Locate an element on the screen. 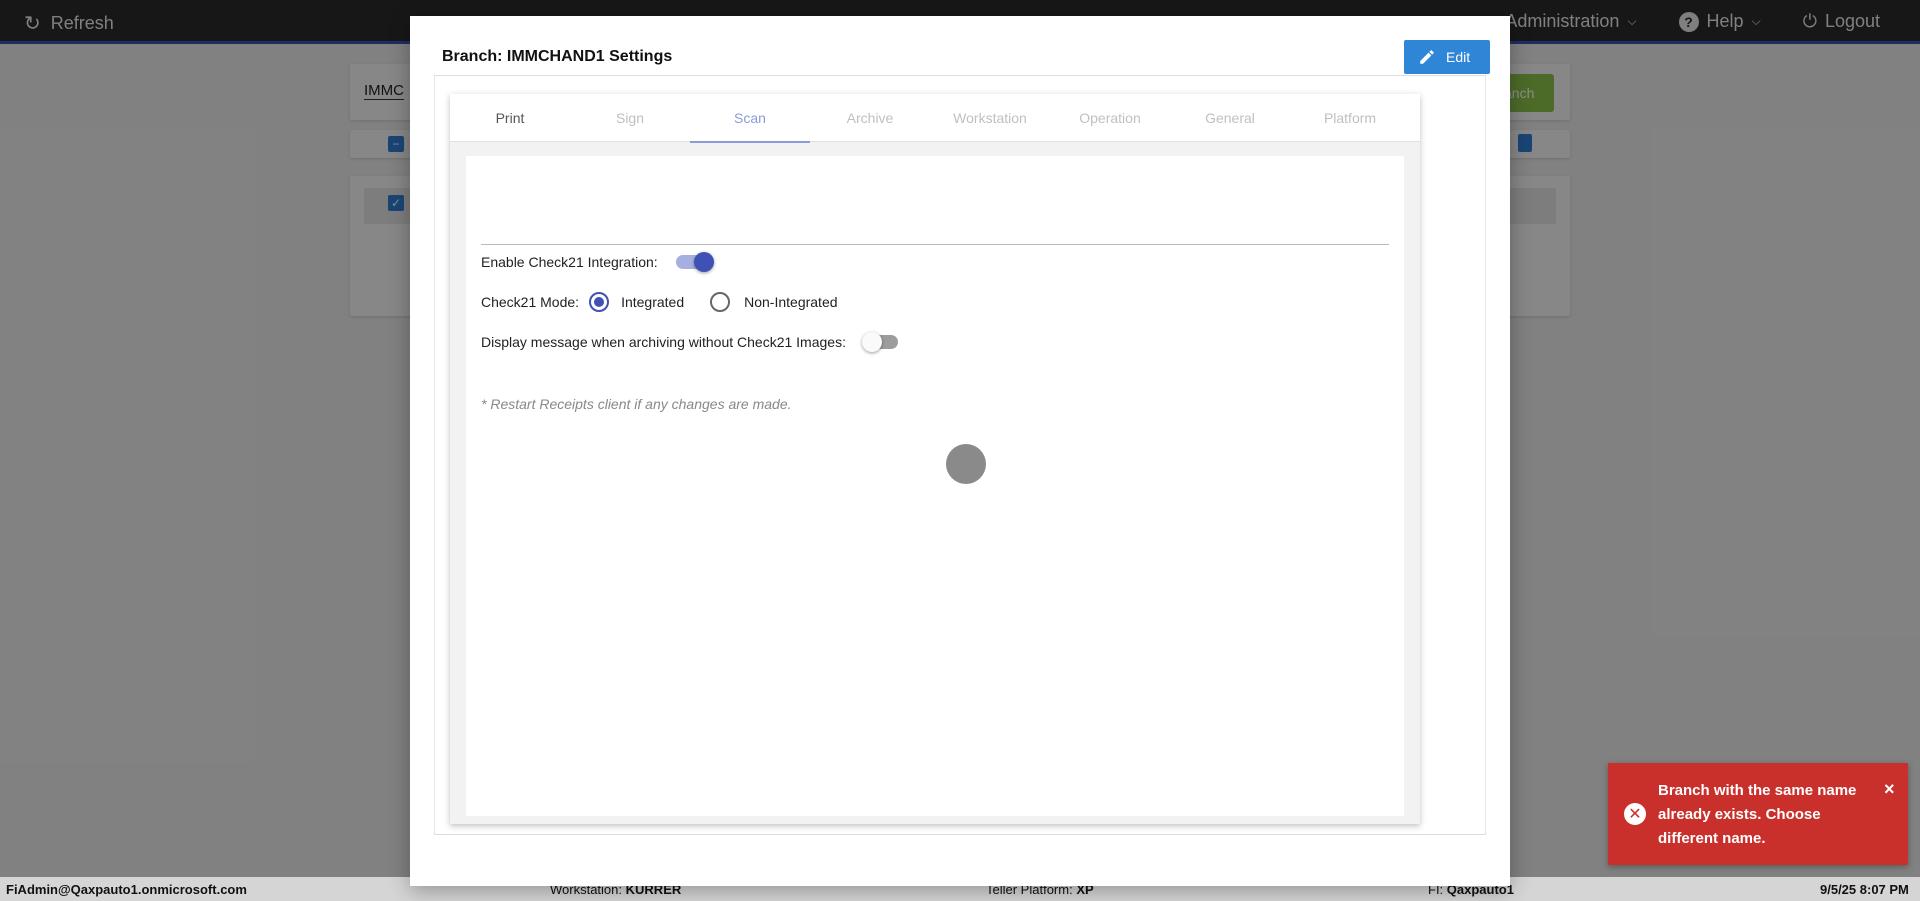 This screenshot has width=1920, height=901. close-icon: × is located at coordinates (1889, 789).